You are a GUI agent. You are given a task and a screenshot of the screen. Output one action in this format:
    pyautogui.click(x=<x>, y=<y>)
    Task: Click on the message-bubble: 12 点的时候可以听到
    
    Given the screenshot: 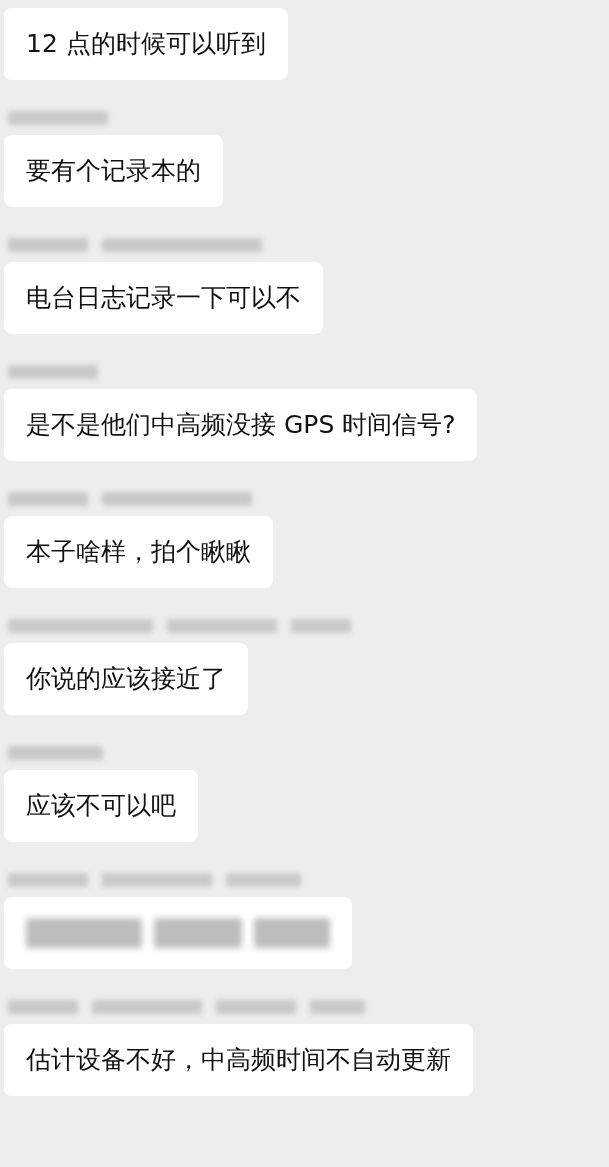 What is the action you would take?
    pyautogui.click(x=146, y=44)
    